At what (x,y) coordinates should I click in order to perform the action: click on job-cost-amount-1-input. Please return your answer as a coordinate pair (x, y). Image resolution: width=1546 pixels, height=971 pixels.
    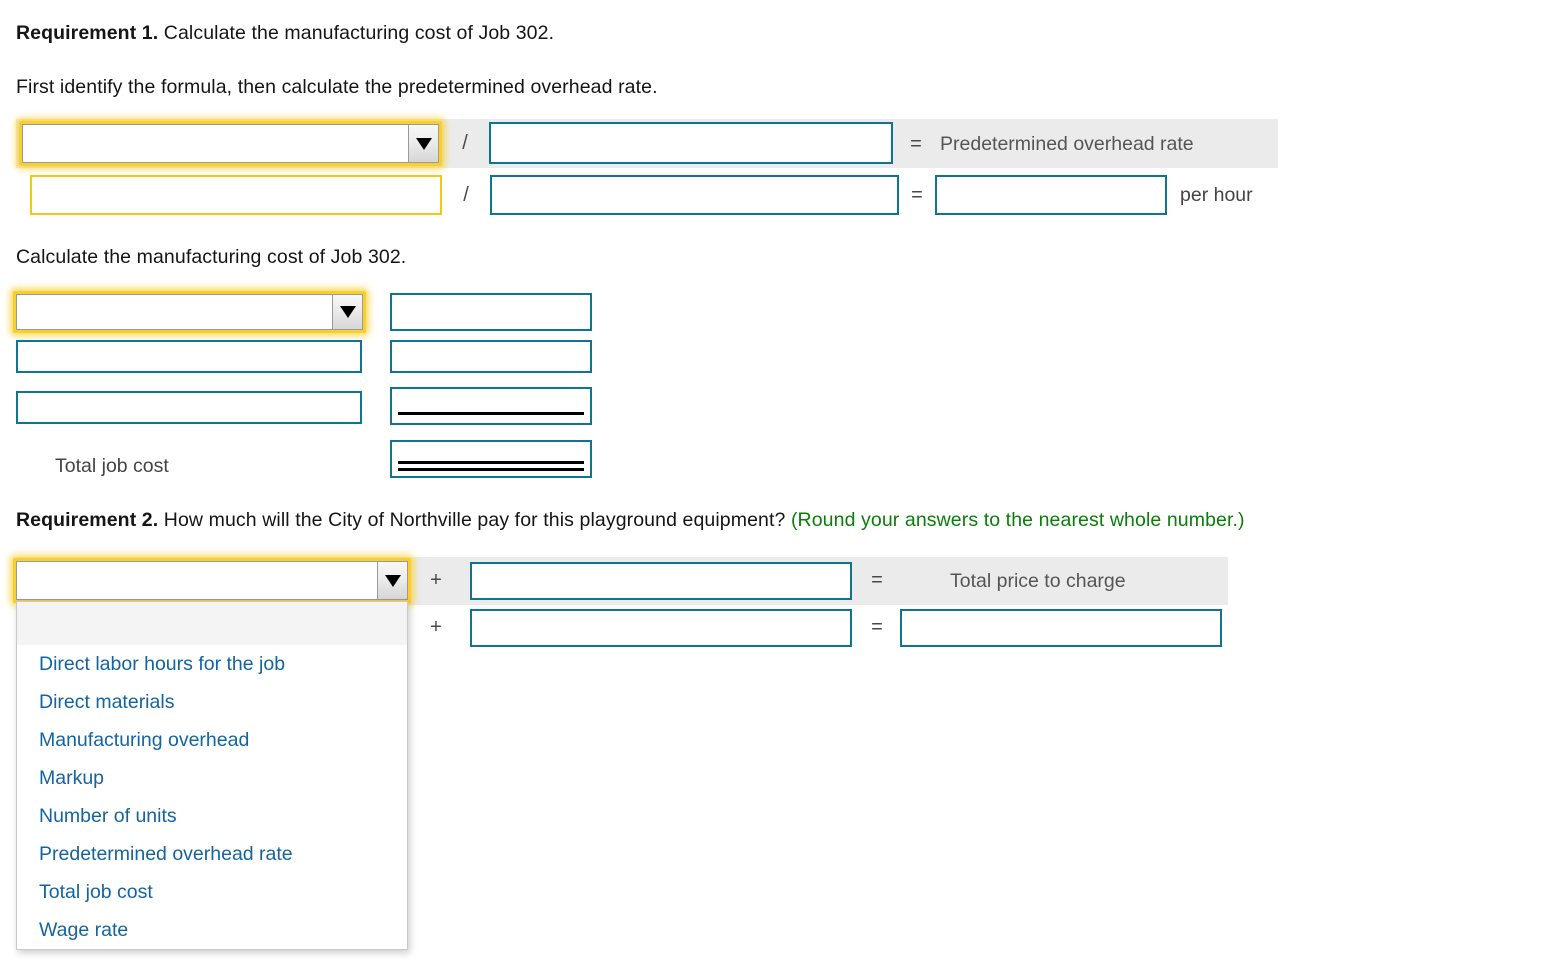
    Looking at the image, I should click on (491, 312).